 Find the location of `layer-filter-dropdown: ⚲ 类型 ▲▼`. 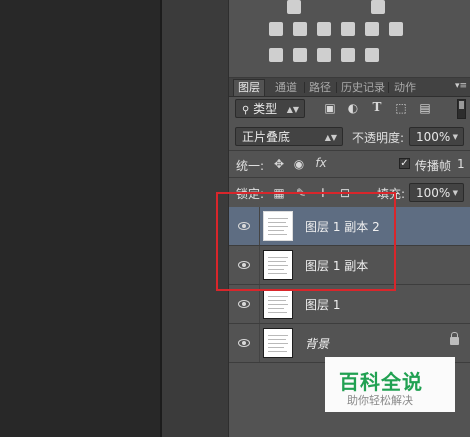

layer-filter-dropdown: ⚲ 类型 ▲▼ is located at coordinates (270, 108).